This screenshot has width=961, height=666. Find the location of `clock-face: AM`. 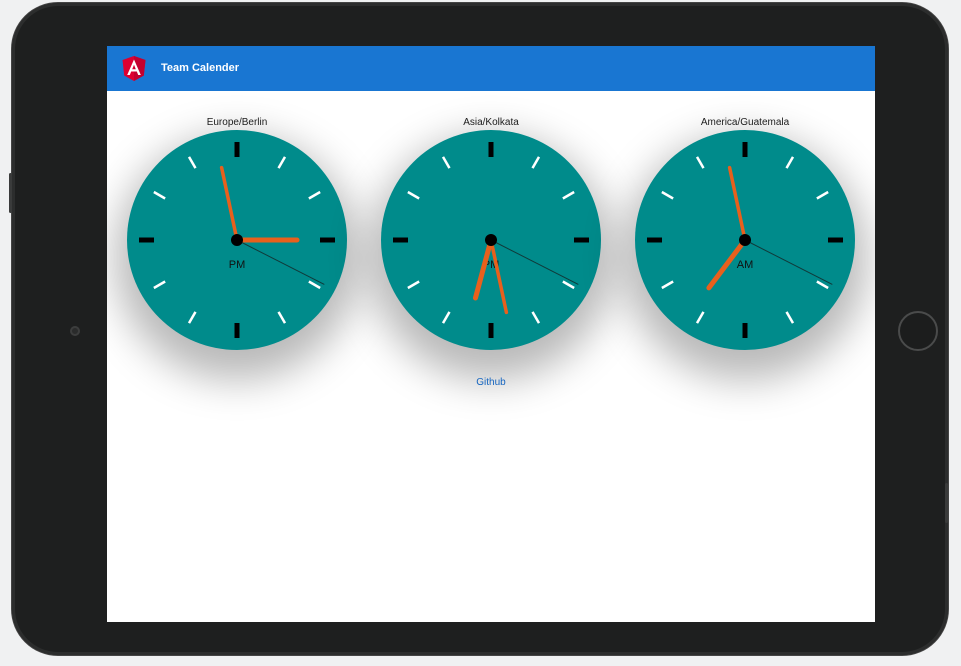

clock-face: AM is located at coordinates (745, 240).